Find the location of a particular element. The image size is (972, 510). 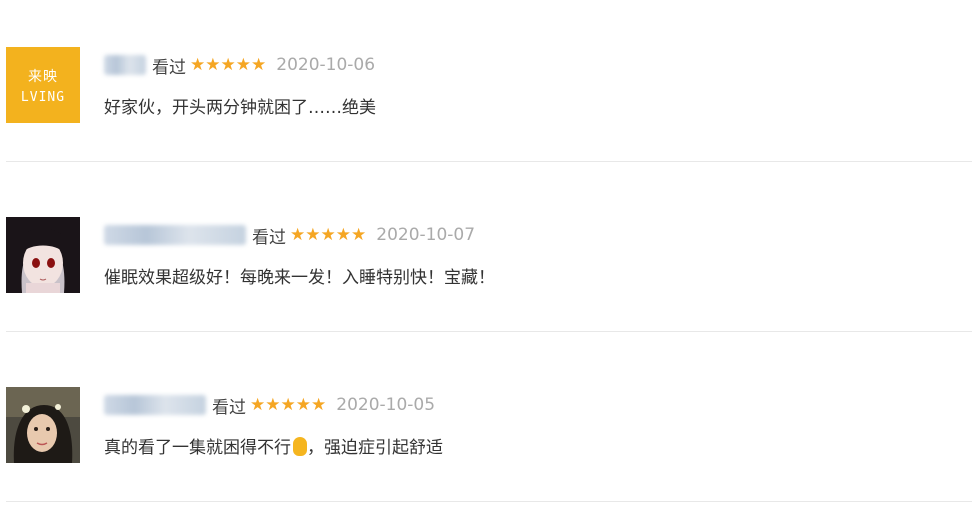

review-comment: 真的看了一集就困得不行 ，强迫症引起舒适 is located at coordinates (273, 445).